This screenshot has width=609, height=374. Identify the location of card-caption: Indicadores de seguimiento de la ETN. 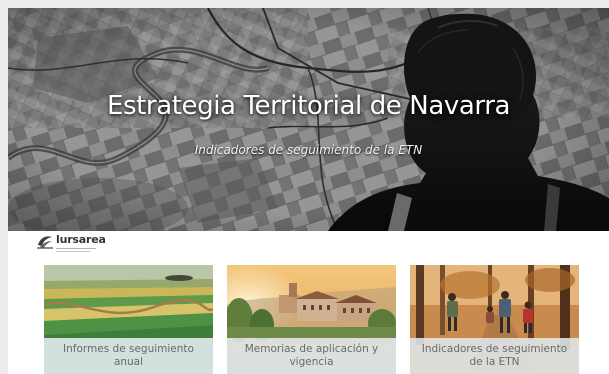
(494, 356).